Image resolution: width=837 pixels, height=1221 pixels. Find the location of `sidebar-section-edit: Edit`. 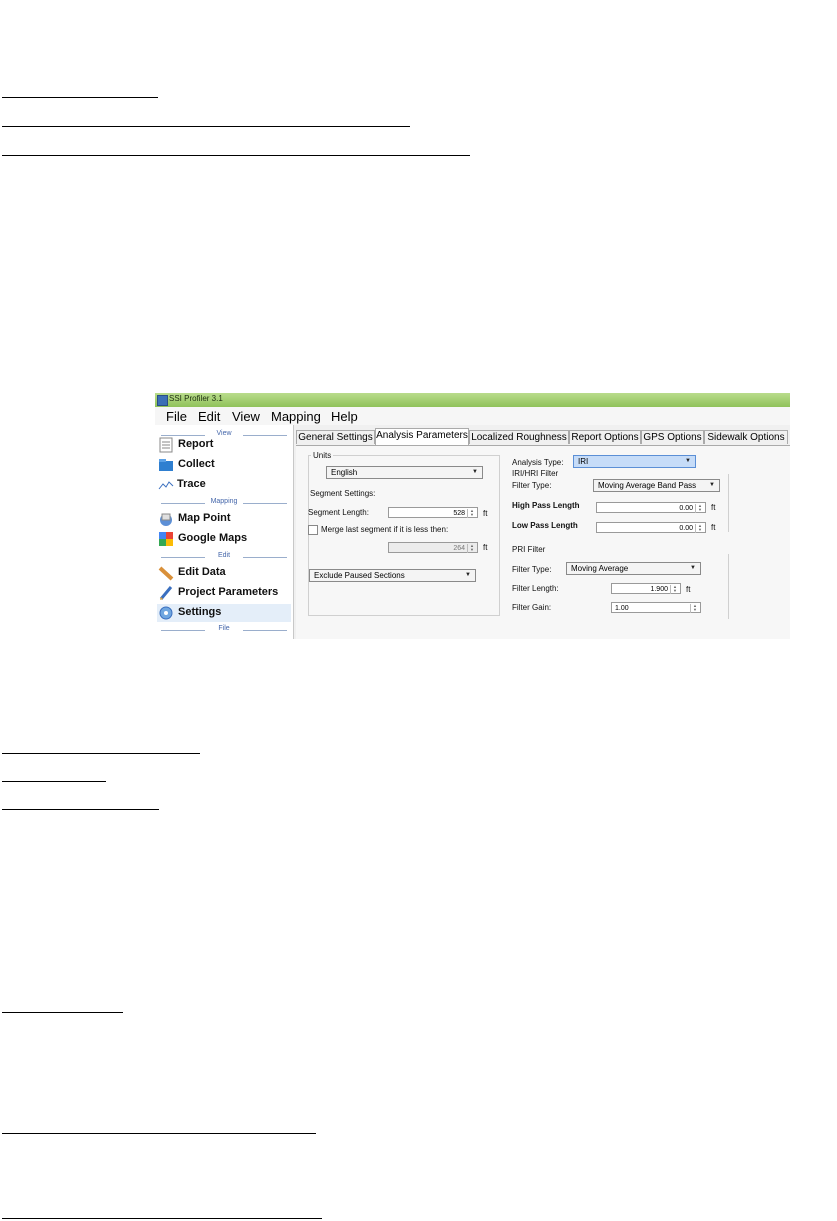

sidebar-section-edit: Edit is located at coordinates (224, 557).